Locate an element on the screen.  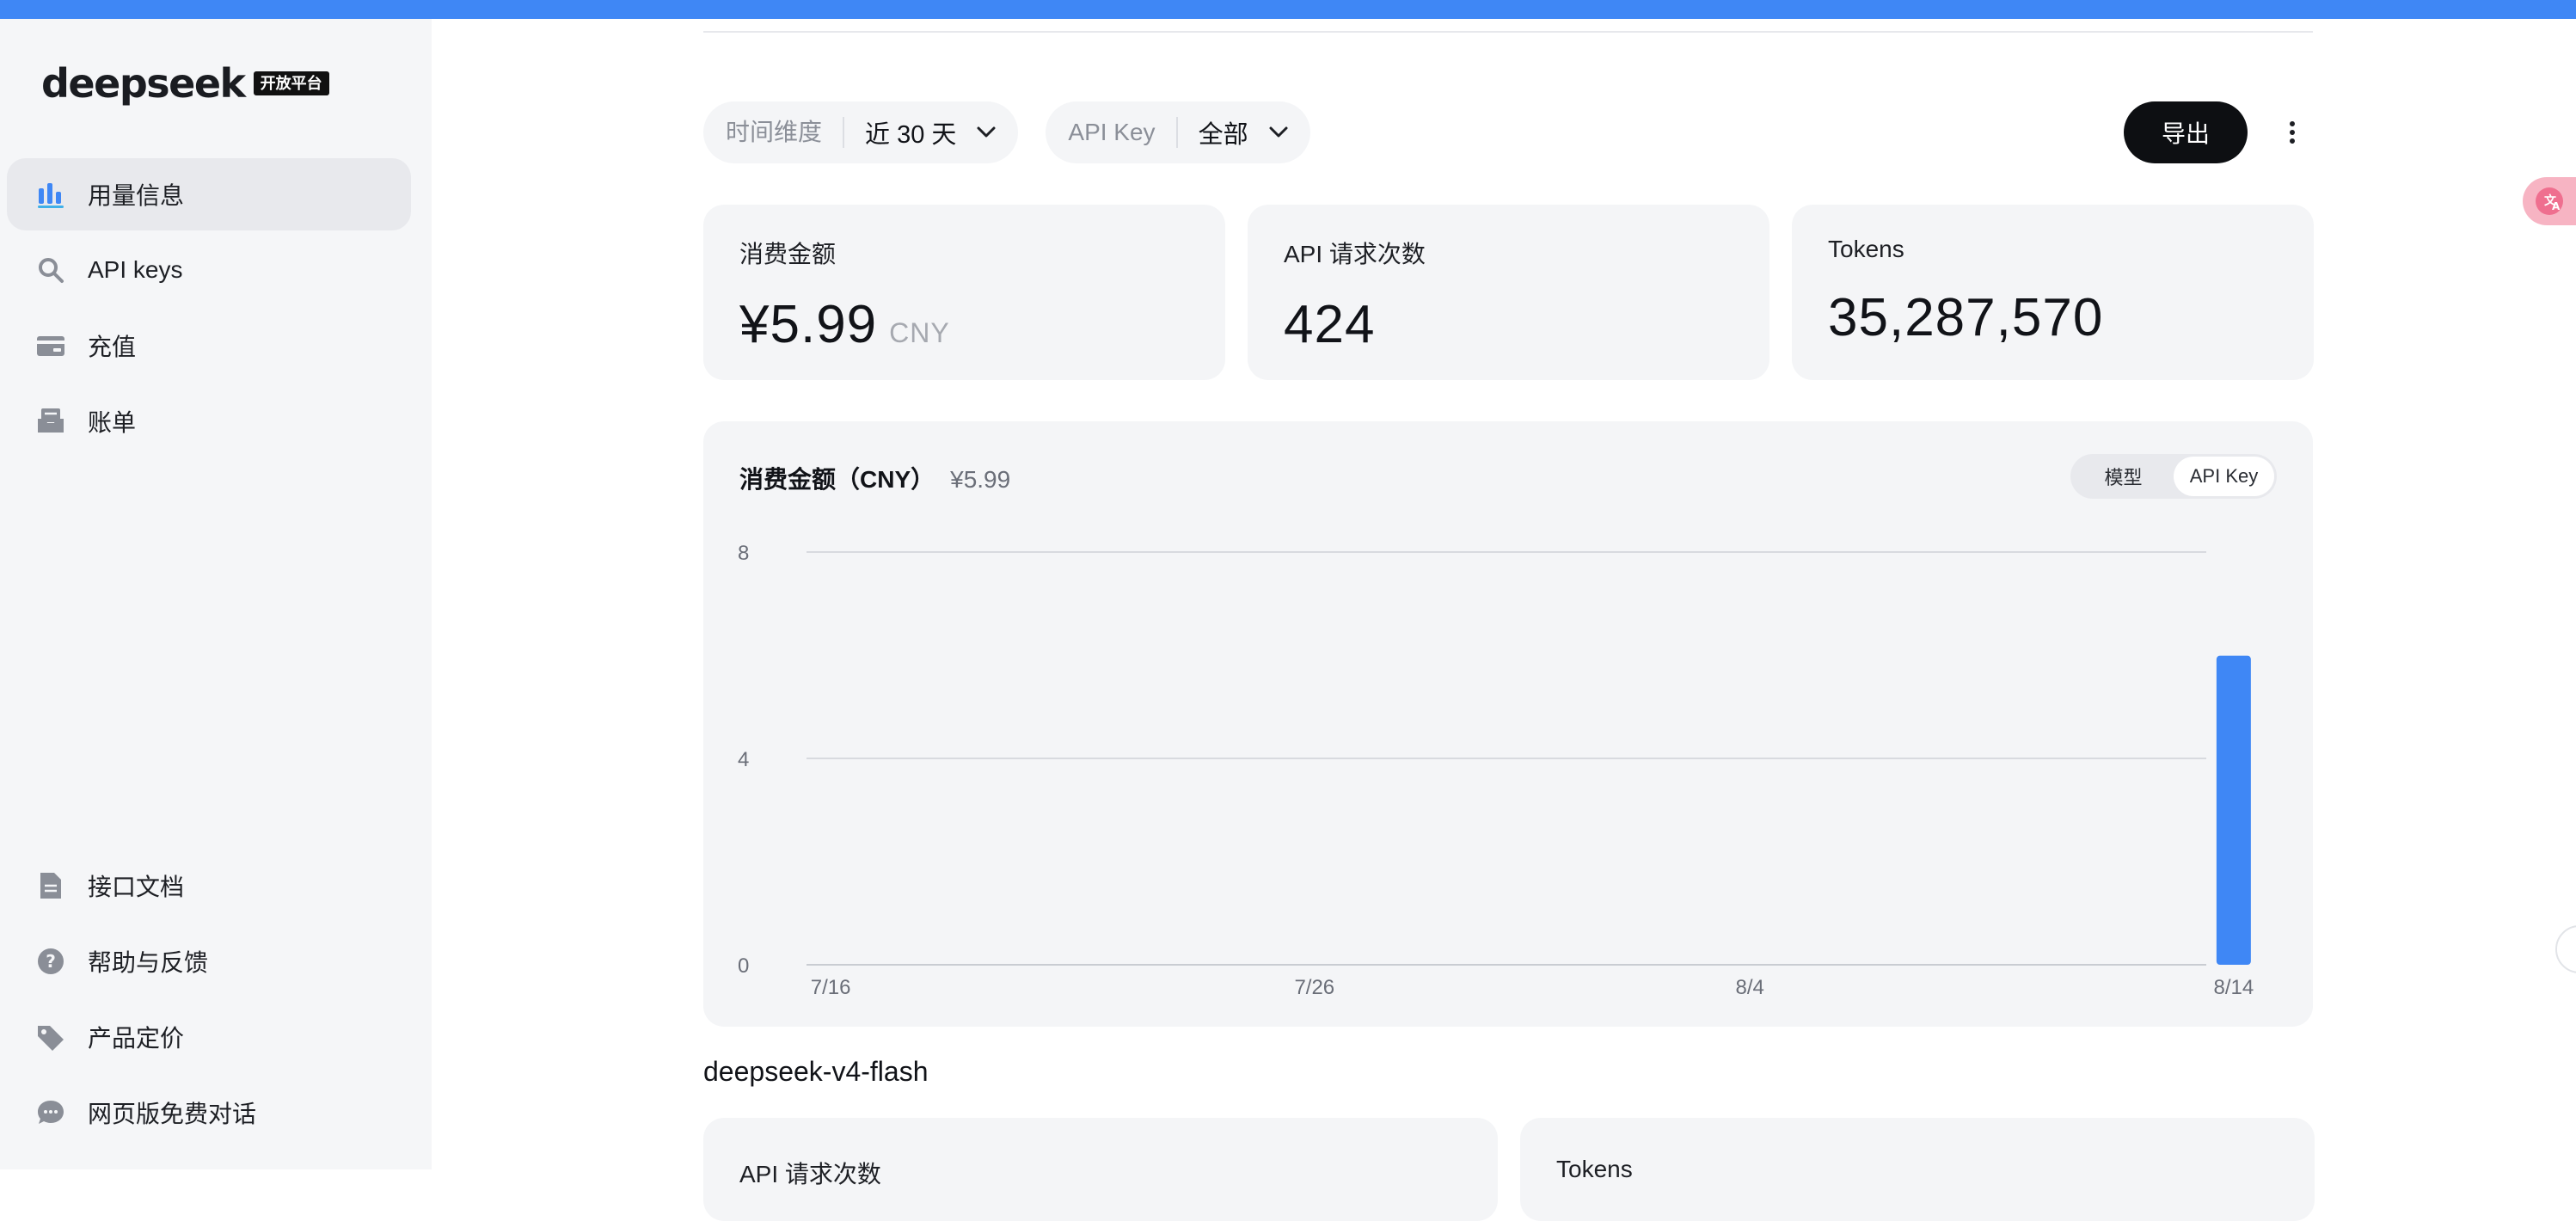
stat-unit: CNY is located at coordinates (919, 332).